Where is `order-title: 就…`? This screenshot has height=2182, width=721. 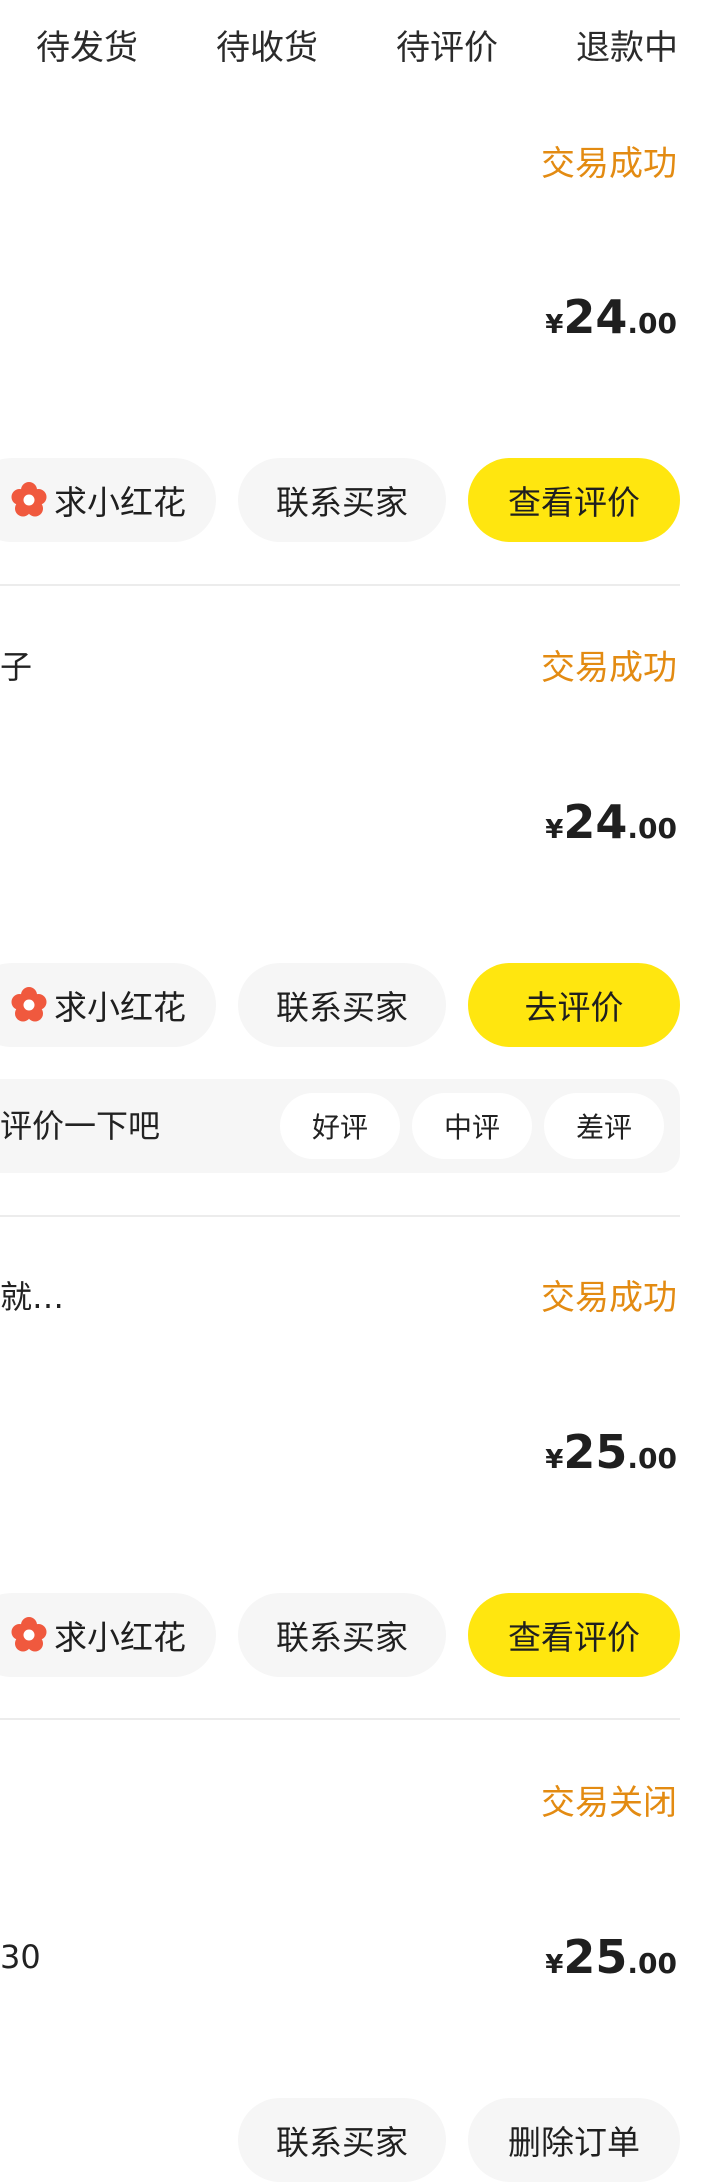 order-title: 就… is located at coordinates (32, 1297).